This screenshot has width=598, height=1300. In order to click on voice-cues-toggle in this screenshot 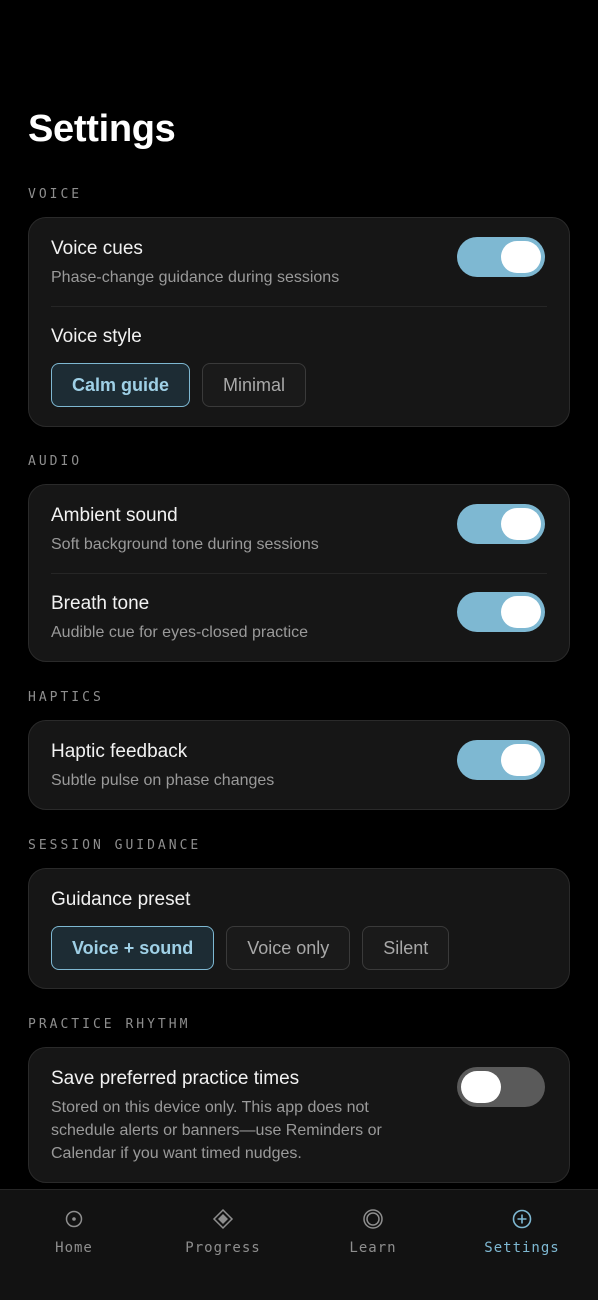, I will do `click(501, 257)`.